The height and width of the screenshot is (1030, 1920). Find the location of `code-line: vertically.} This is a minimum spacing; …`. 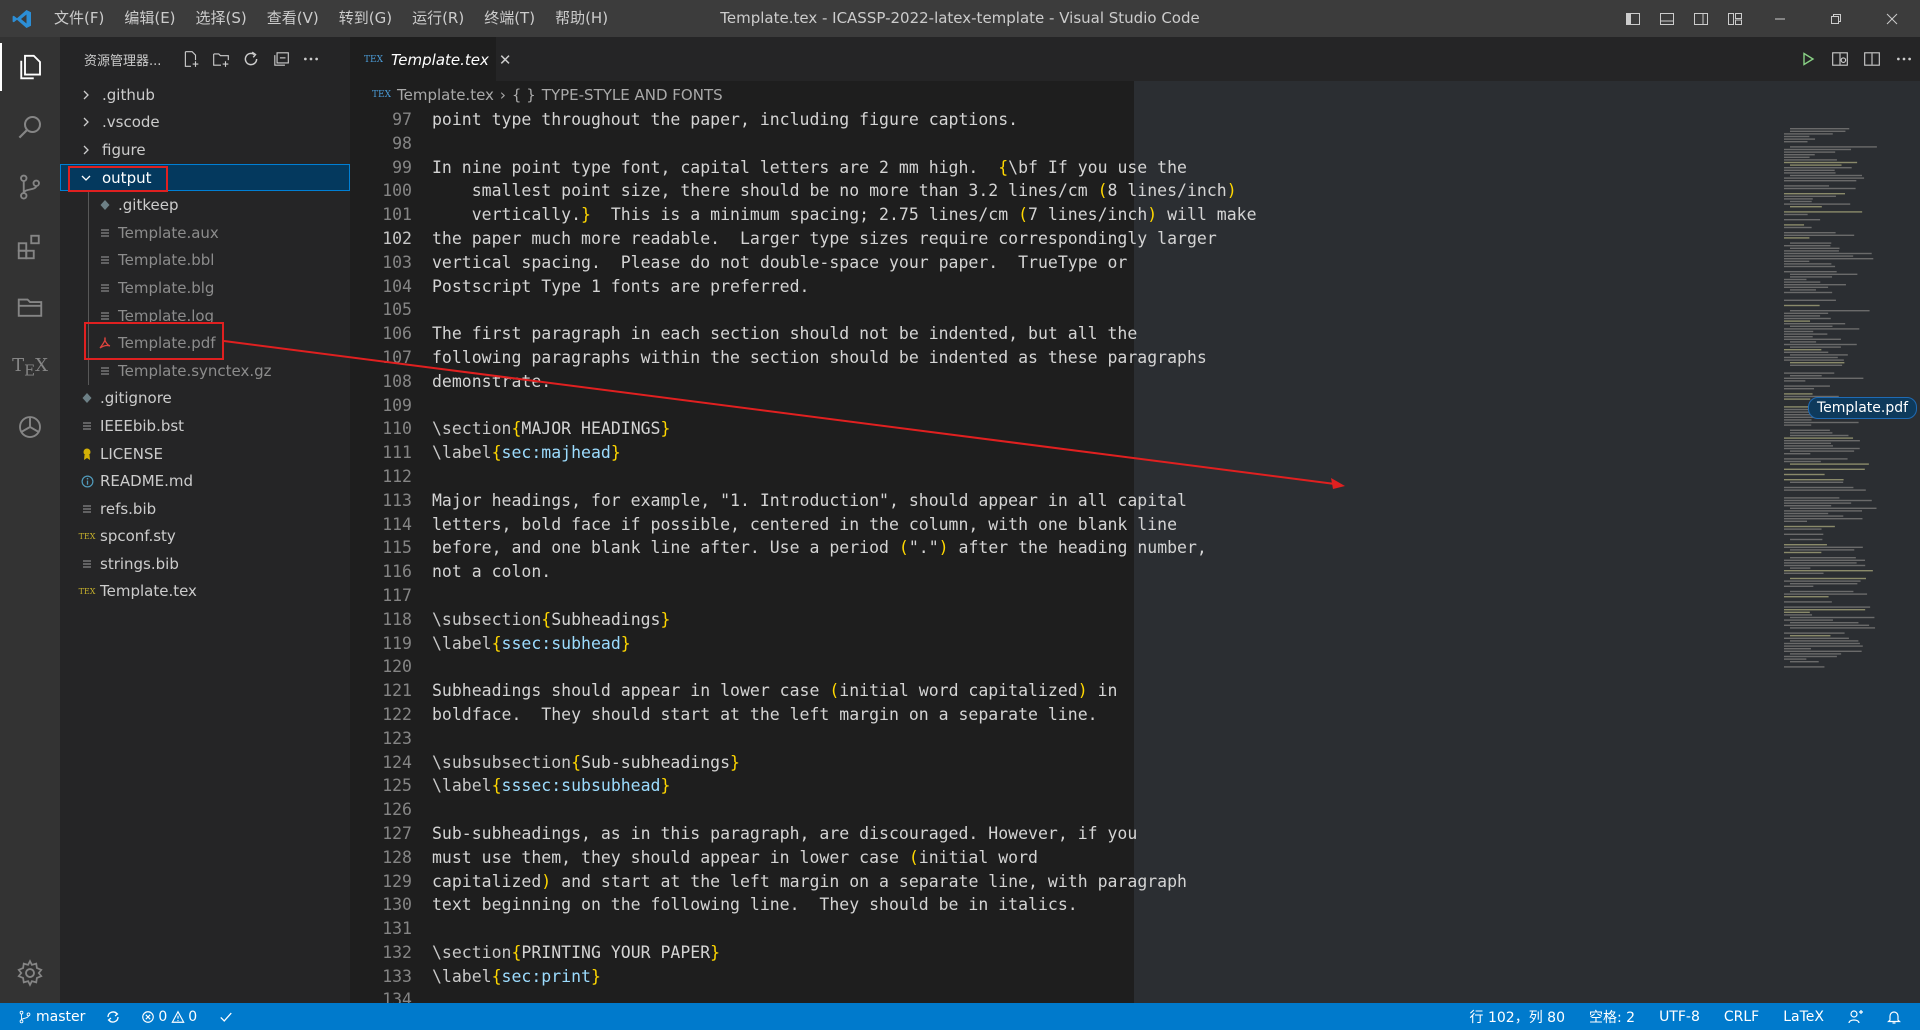

code-line: vertically.} This is a minimum spacing; … is located at coordinates (844, 215).